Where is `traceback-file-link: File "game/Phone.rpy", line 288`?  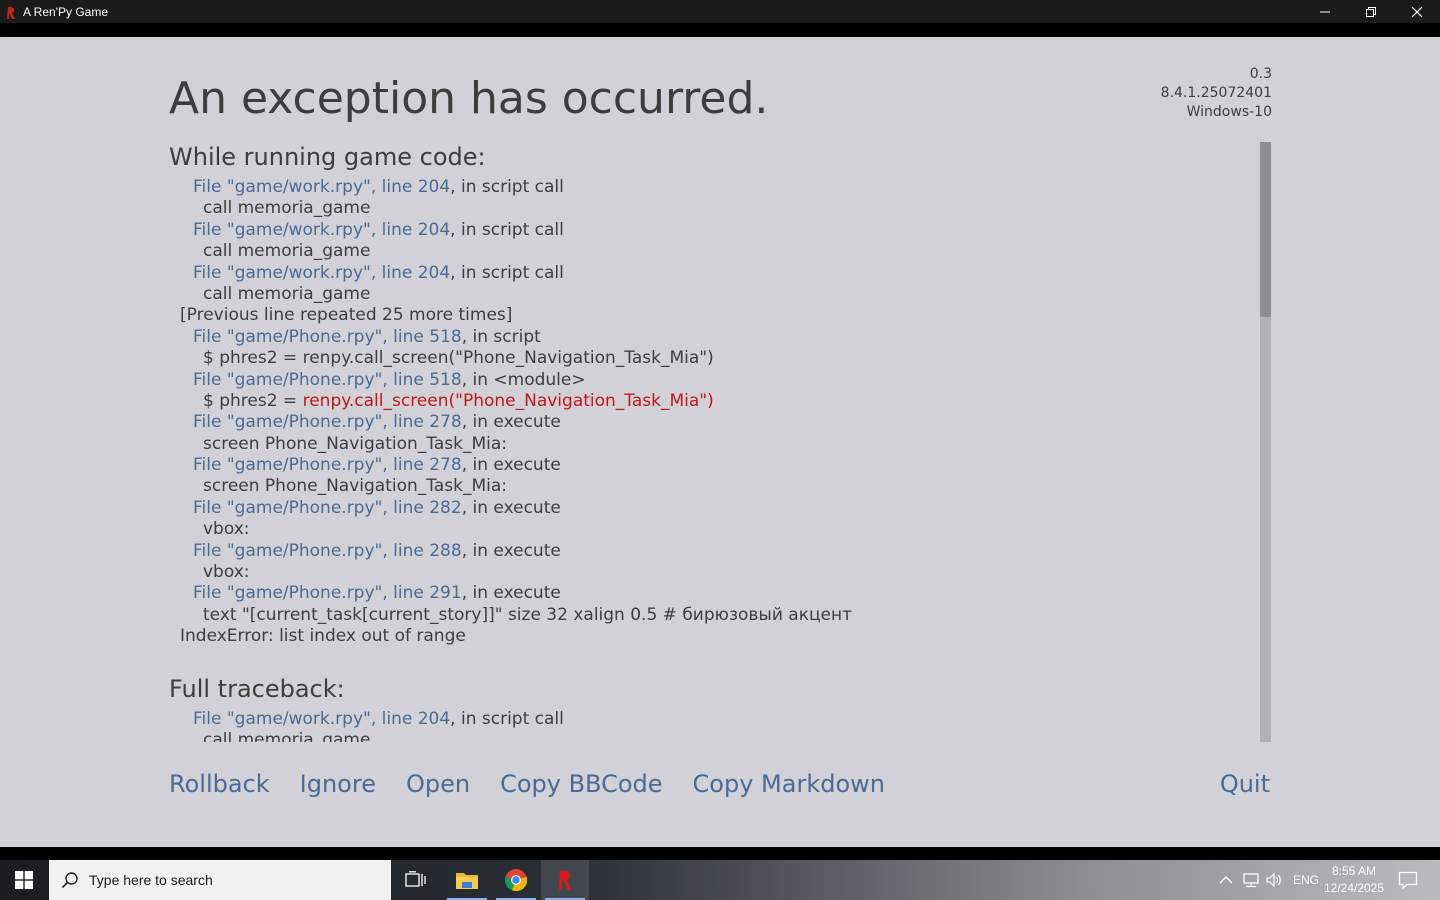
traceback-file-link: File "game/Phone.rpy", line 288 is located at coordinates (327, 551).